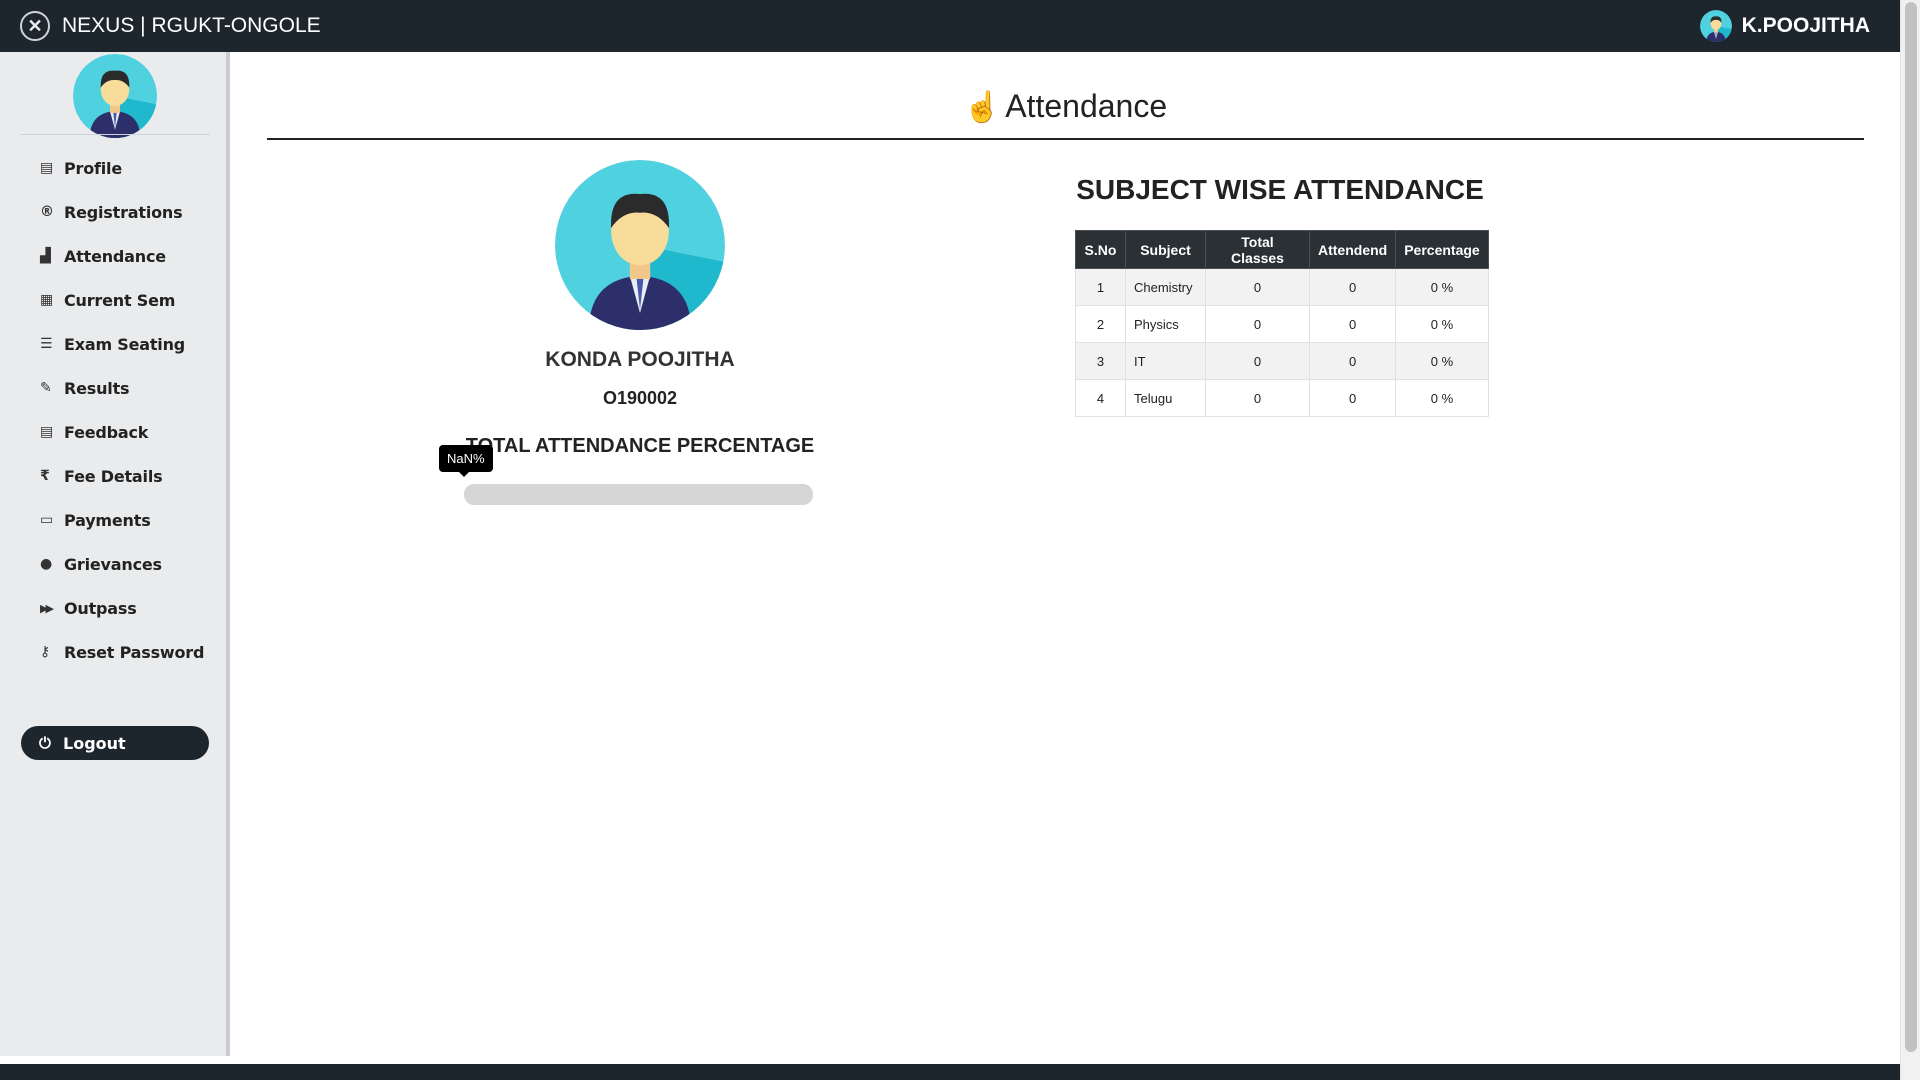 Image resolution: width=1920 pixels, height=1080 pixels. I want to click on sidebar-item-label: Current Sem, so click(120, 300).